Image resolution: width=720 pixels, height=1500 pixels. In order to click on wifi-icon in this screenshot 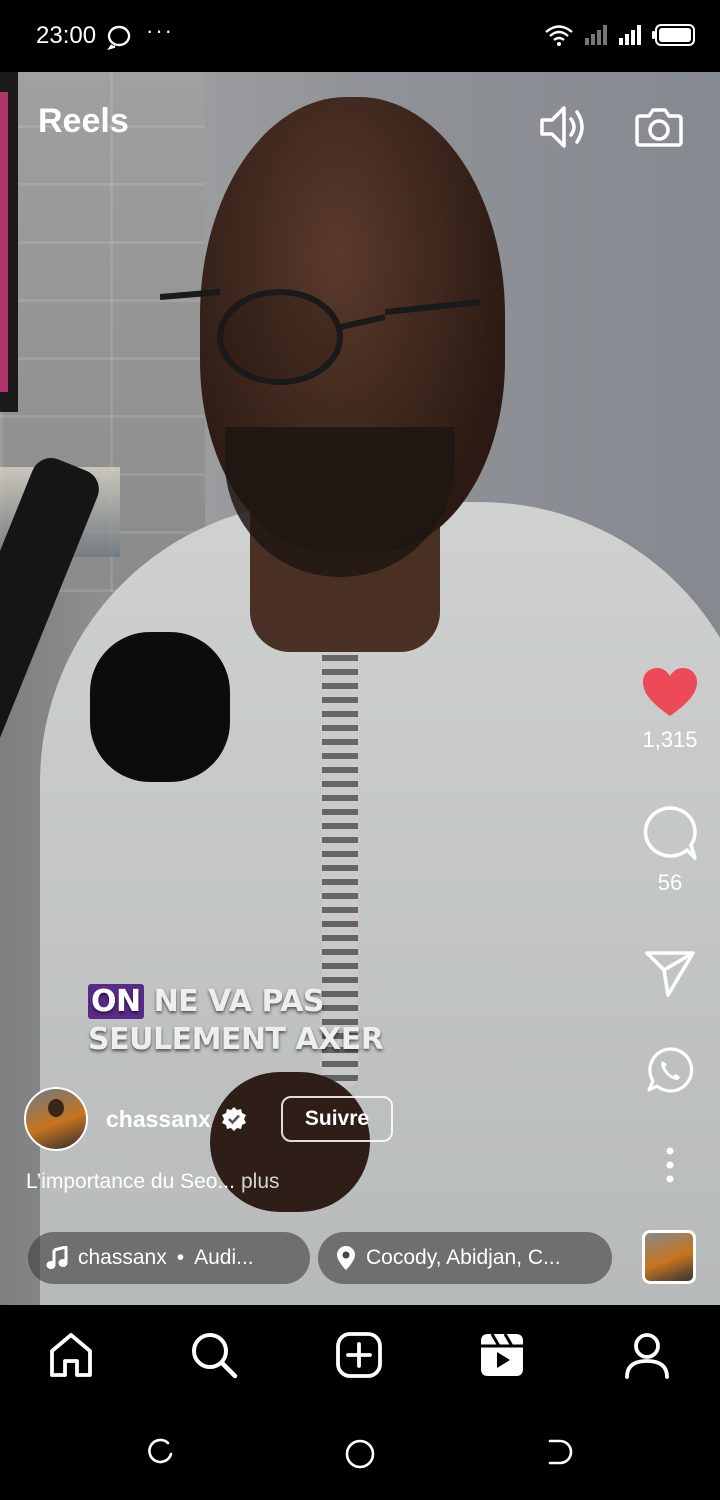, I will do `click(559, 35)`.